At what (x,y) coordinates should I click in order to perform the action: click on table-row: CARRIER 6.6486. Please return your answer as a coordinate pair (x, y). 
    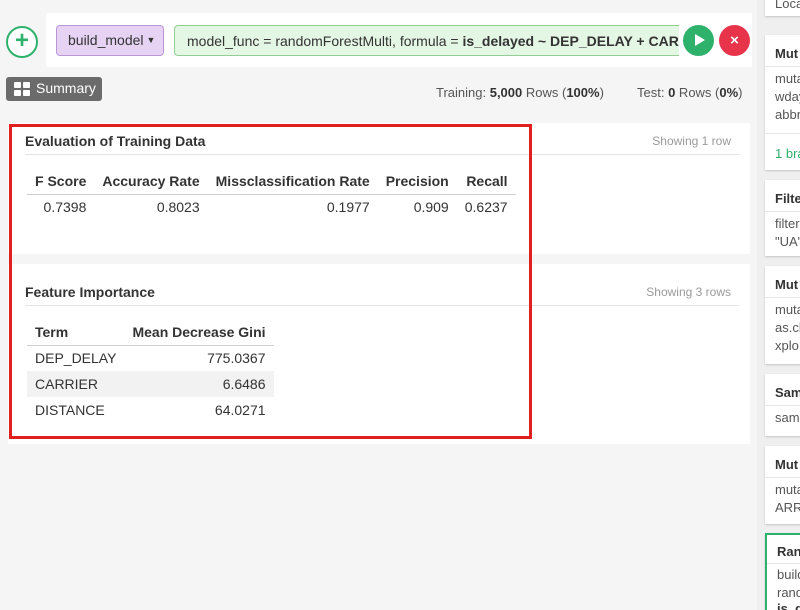
    Looking at the image, I should click on (150, 384).